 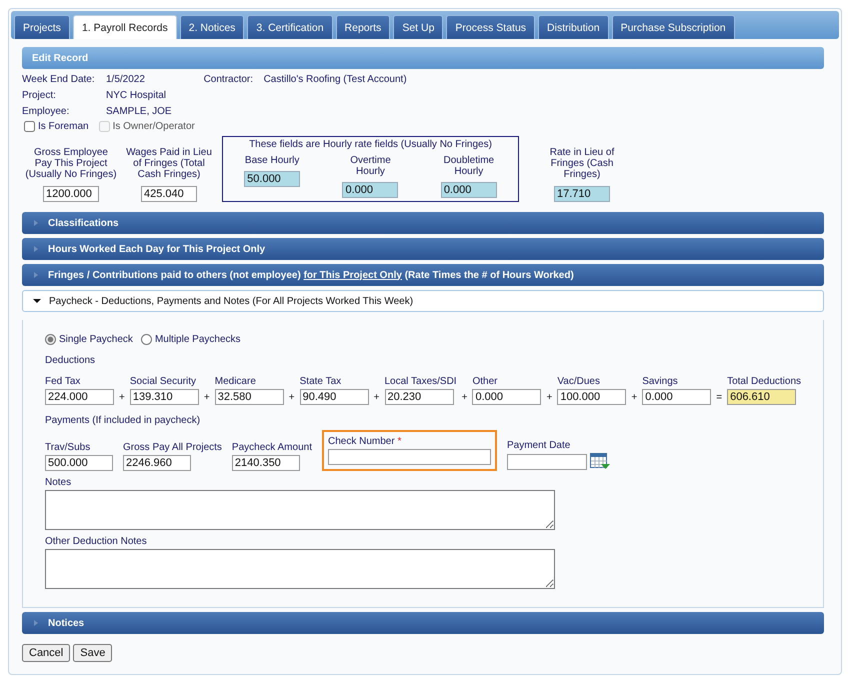 I want to click on section-title: Fringes / Contributions paid to others (not employee) for This Project Only (Rate Times the # of Hours Worked), so click(x=311, y=275).